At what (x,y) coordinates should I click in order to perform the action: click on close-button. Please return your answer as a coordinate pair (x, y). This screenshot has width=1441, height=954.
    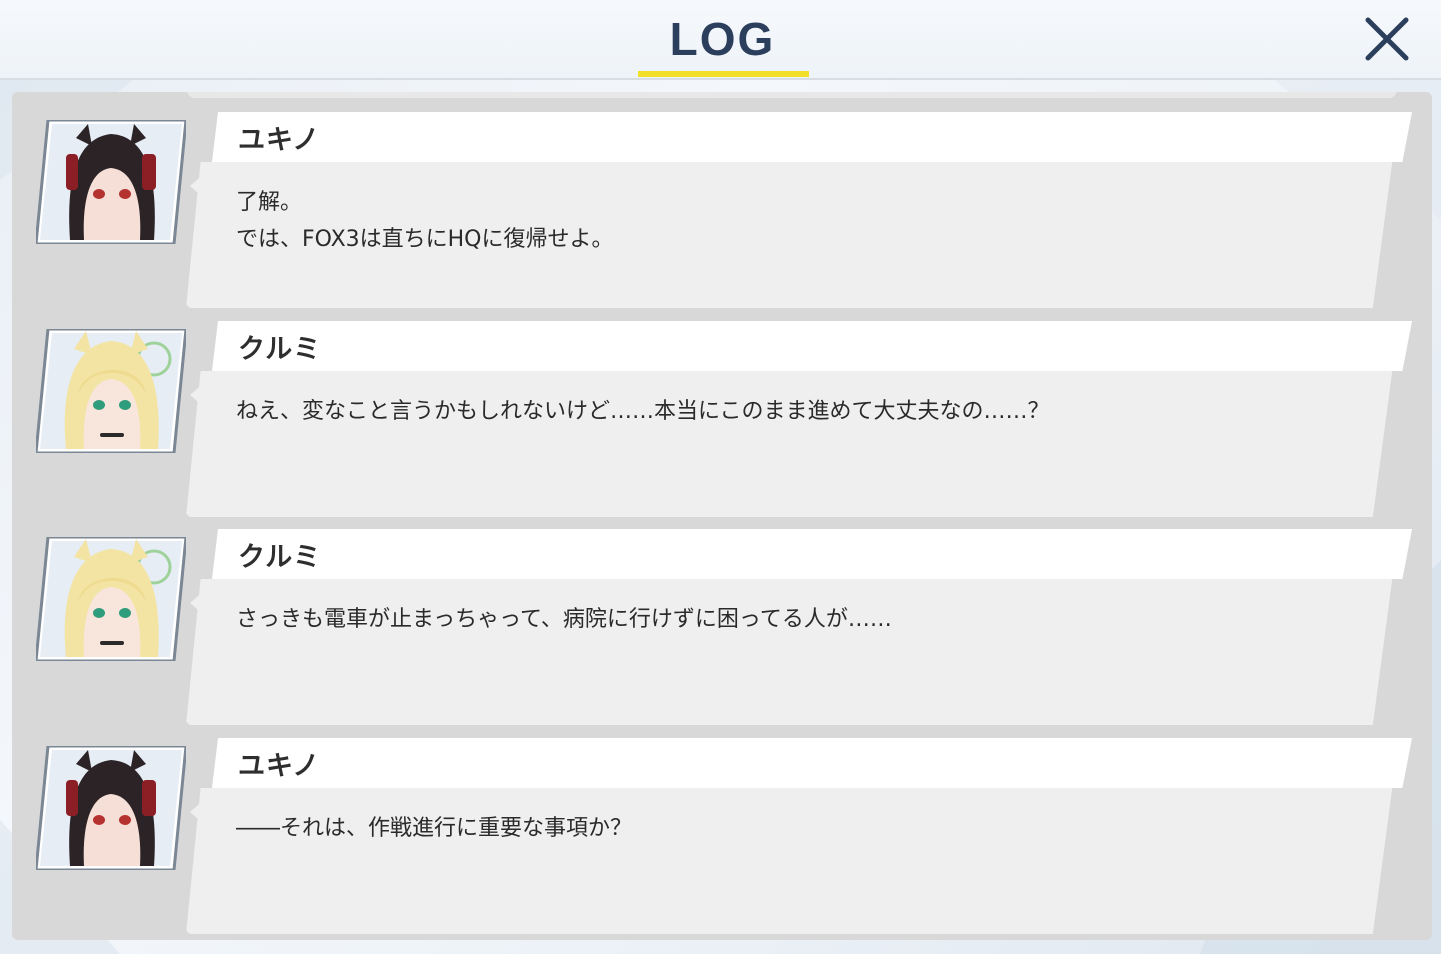
    Looking at the image, I should click on (1387, 39).